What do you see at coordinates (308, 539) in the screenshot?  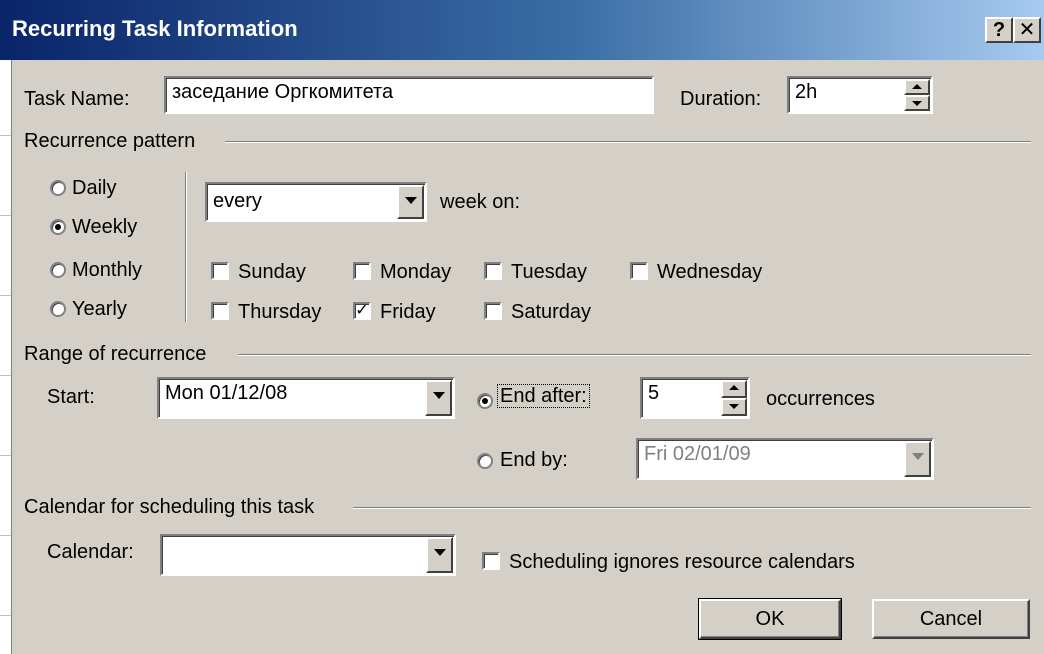 I see `calendar-value` at bounding box center [308, 539].